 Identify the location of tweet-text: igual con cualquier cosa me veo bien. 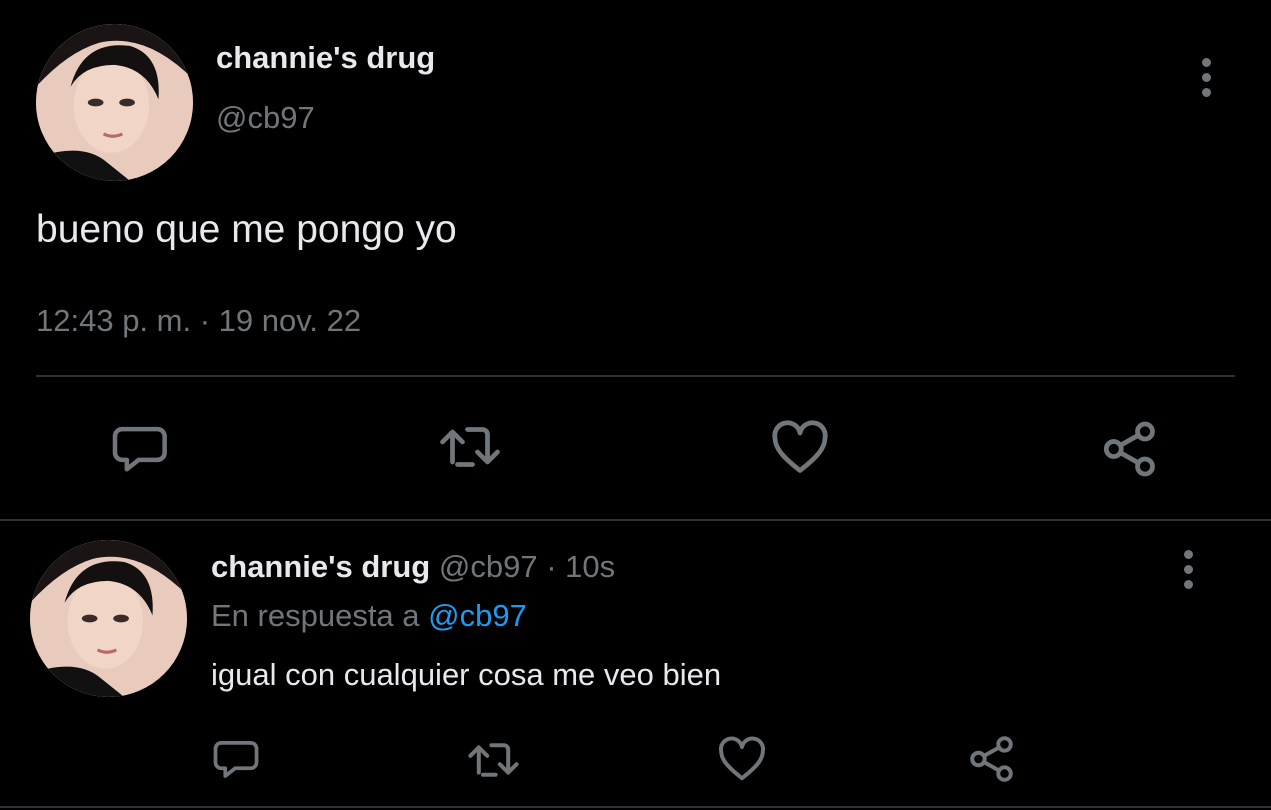
(466, 674).